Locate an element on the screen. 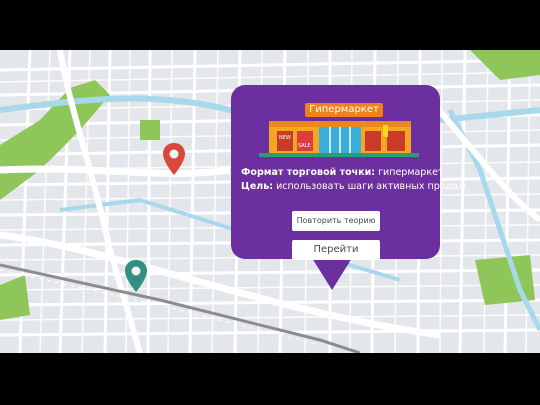 The image size is (540, 405). popup-pointer is located at coordinates (332, 274).